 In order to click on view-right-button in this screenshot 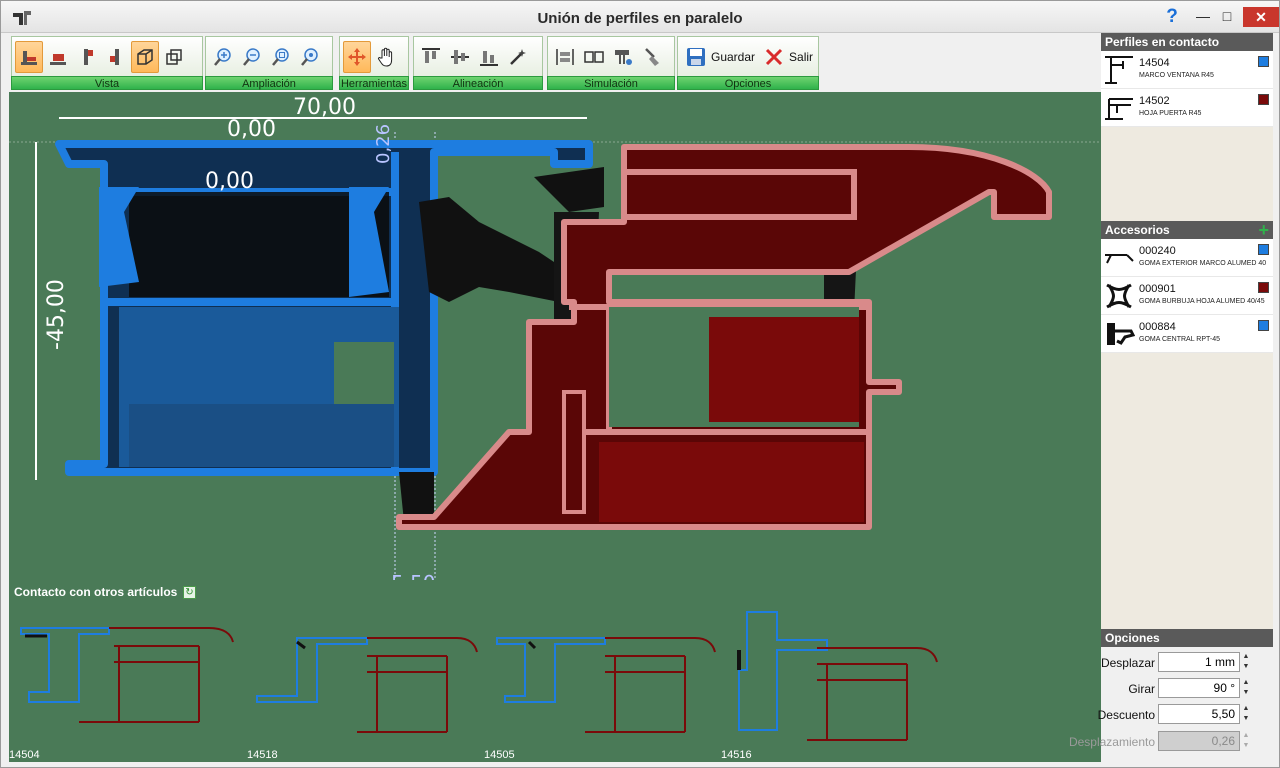, I will do `click(116, 57)`.